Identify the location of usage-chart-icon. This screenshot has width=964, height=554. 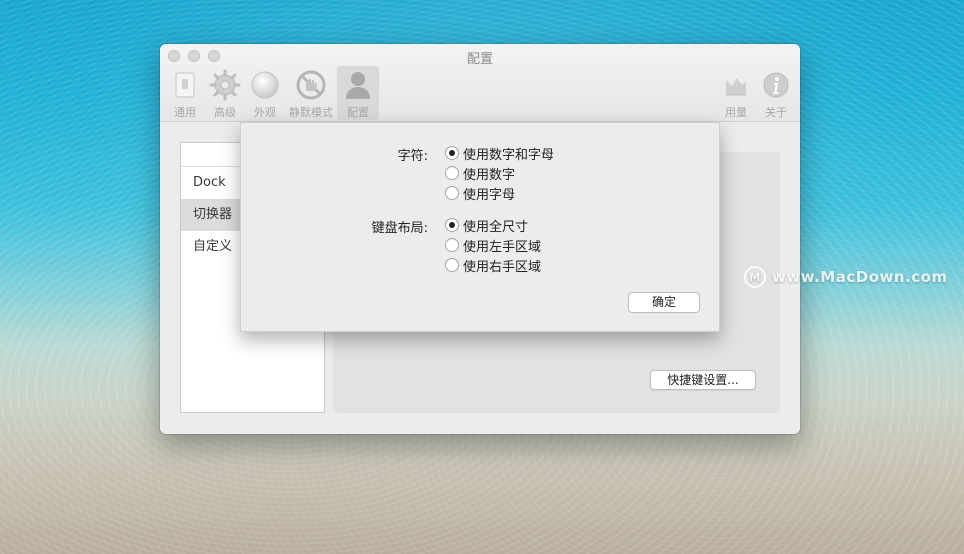
(736, 85).